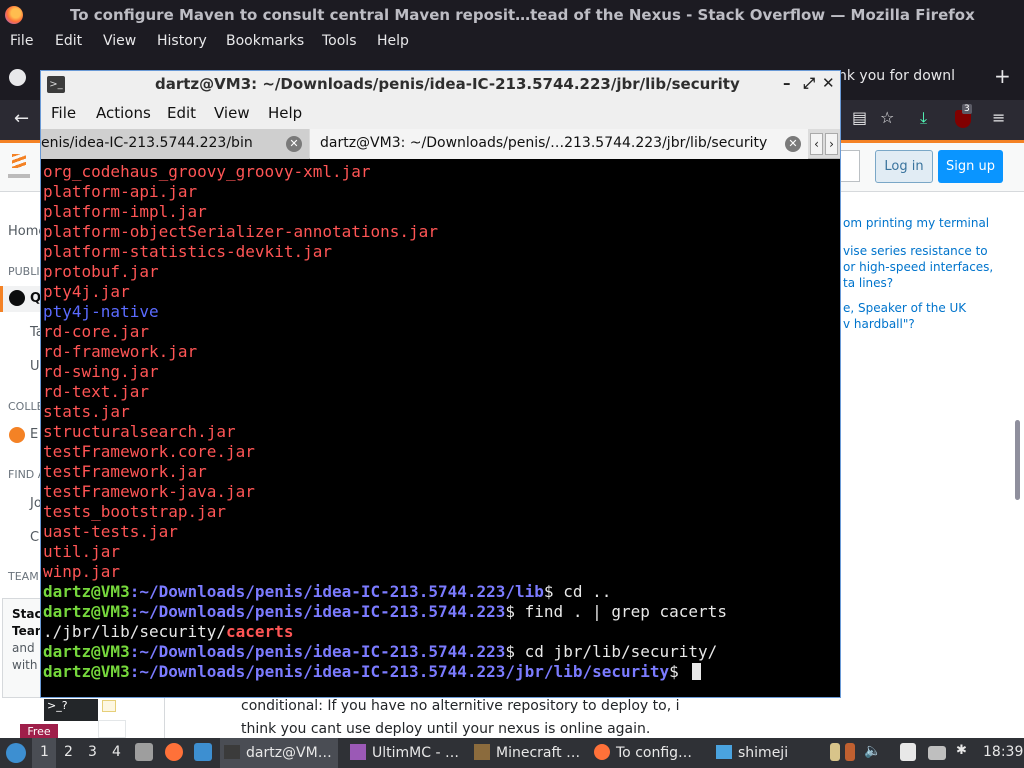  What do you see at coordinates (149, 451) in the screenshot?
I see `terminal-file-line: testFramework.core.jar` at bounding box center [149, 451].